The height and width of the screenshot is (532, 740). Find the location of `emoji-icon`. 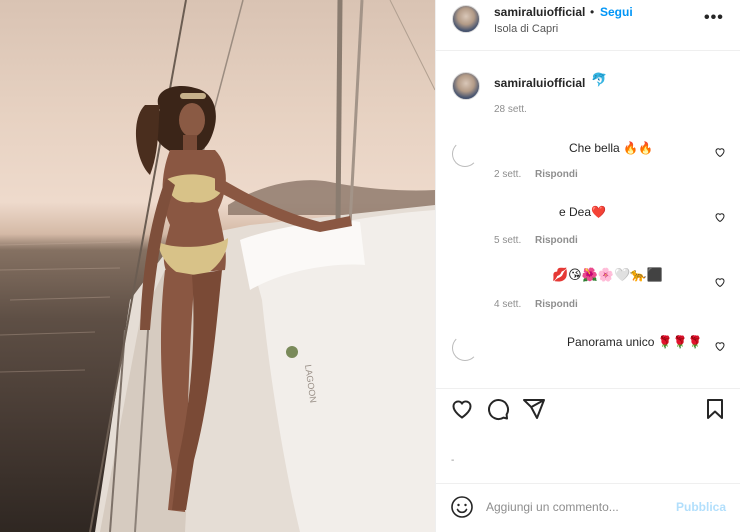

emoji-icon is located at coordinates (462, 507).